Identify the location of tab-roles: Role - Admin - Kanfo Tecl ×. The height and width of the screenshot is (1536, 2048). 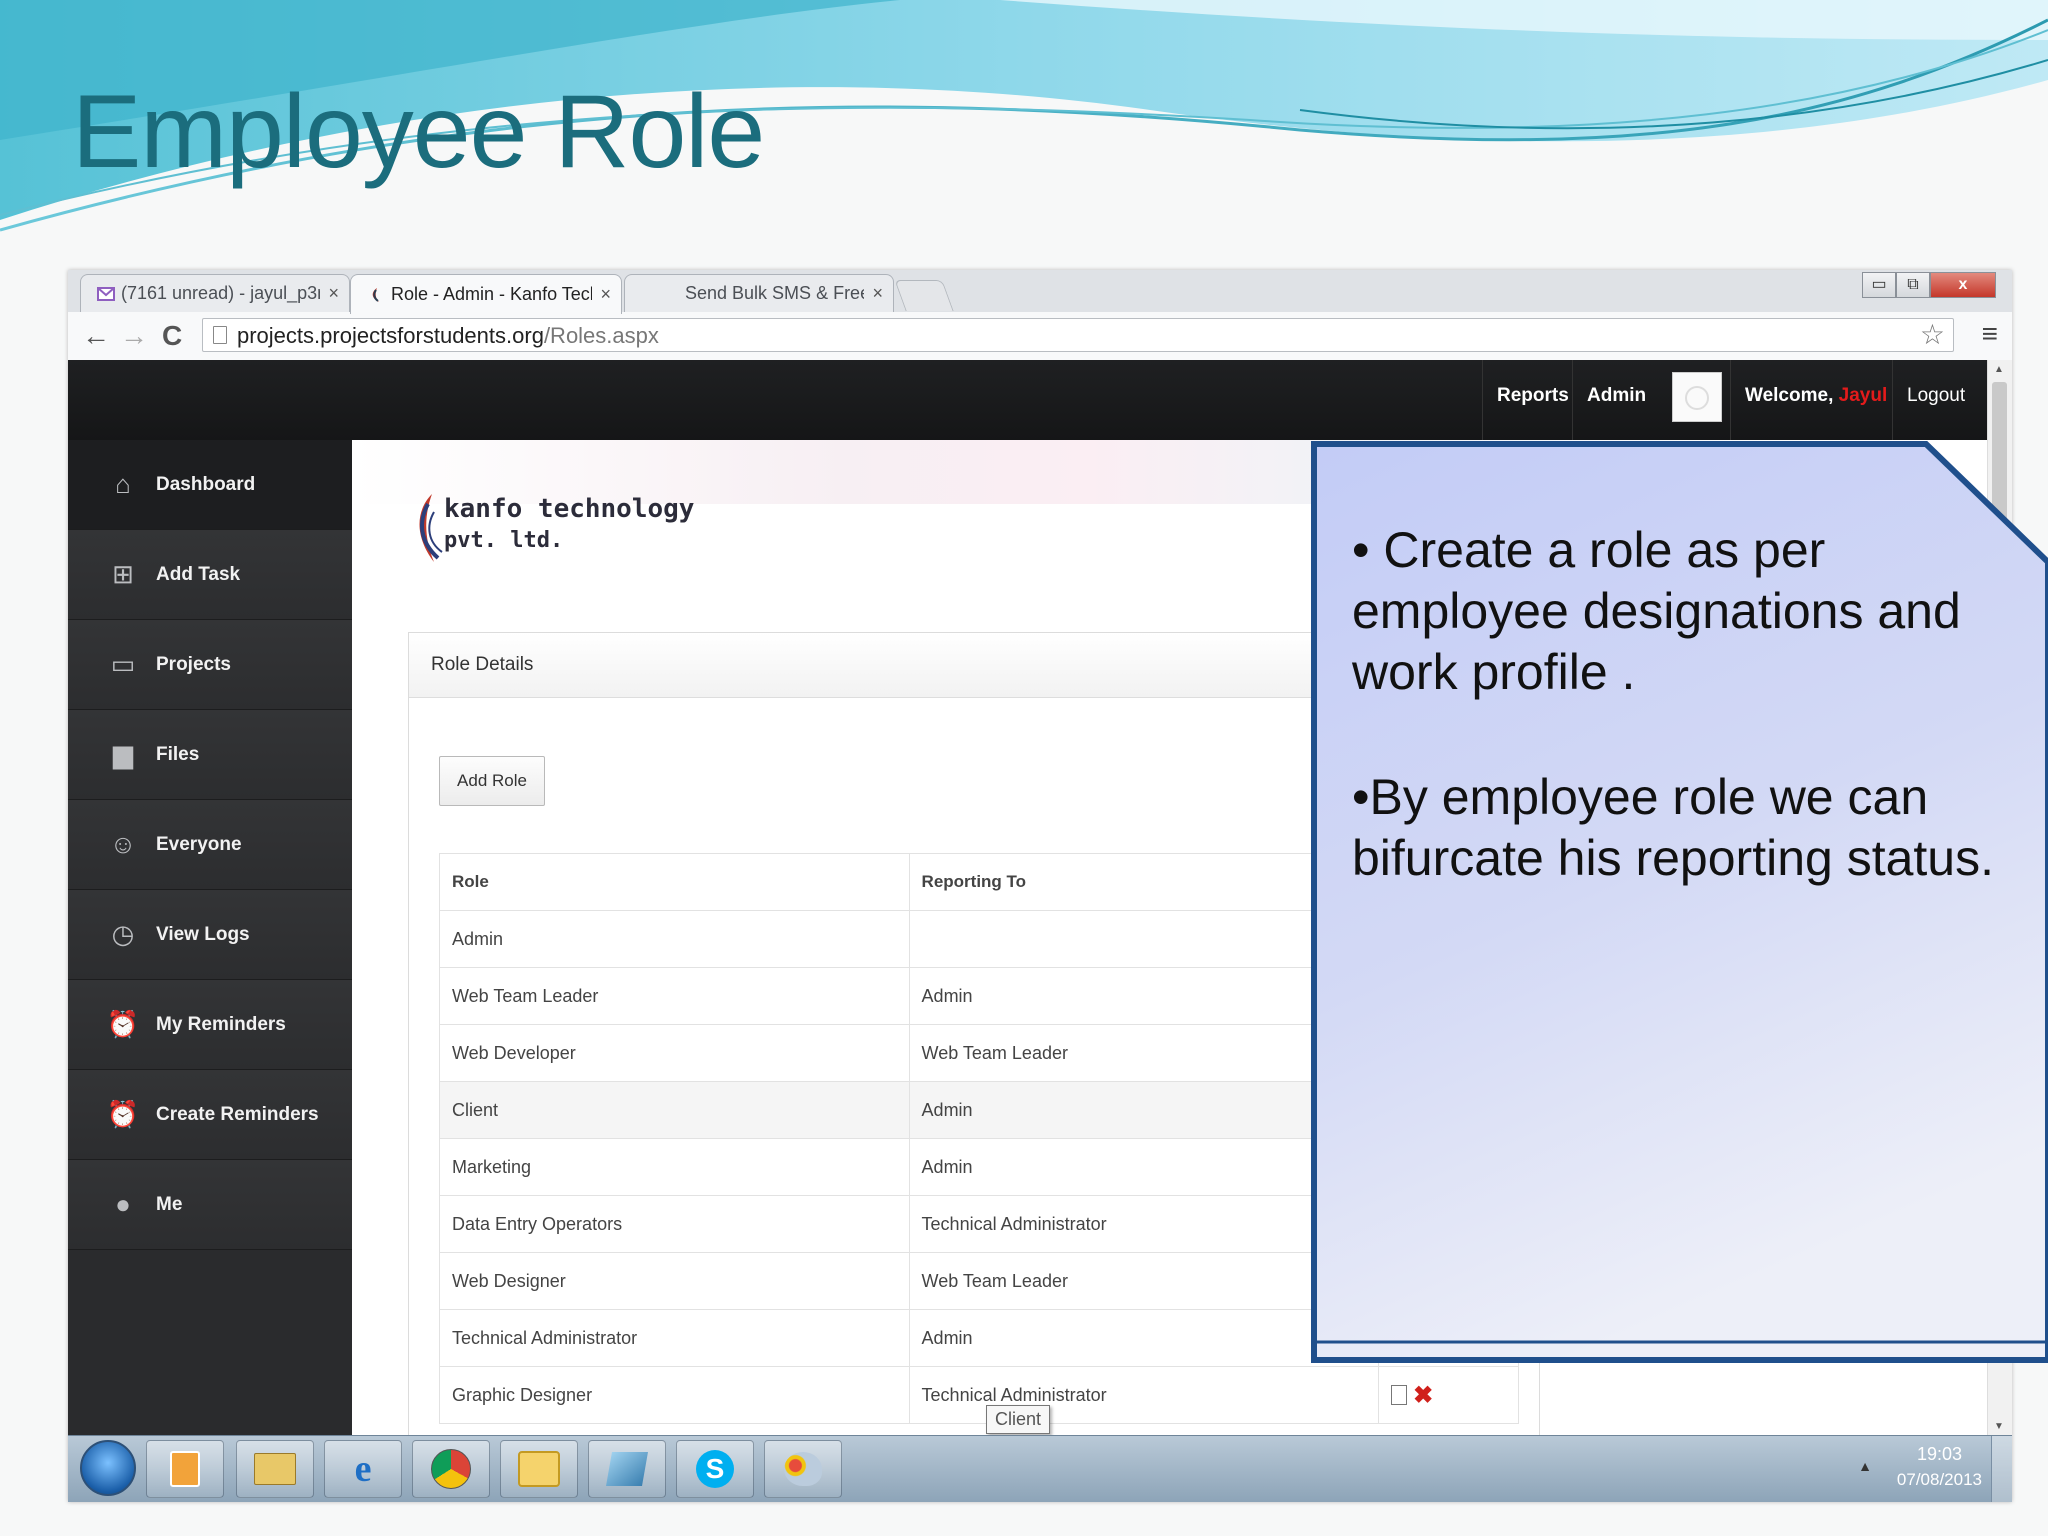
(486, 294).